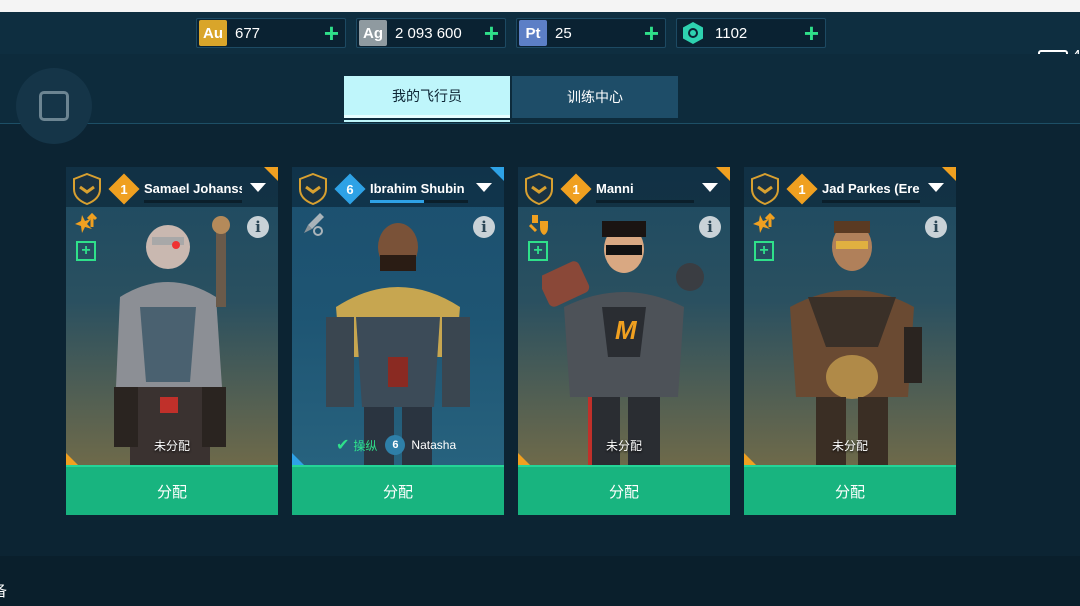 This screenshot has height=606, width=1080. I want to click on pilot-portrait-frame: 6 Ibrahim Shubin i ✔ 操纵 6 Natasha, so click(398, 316).